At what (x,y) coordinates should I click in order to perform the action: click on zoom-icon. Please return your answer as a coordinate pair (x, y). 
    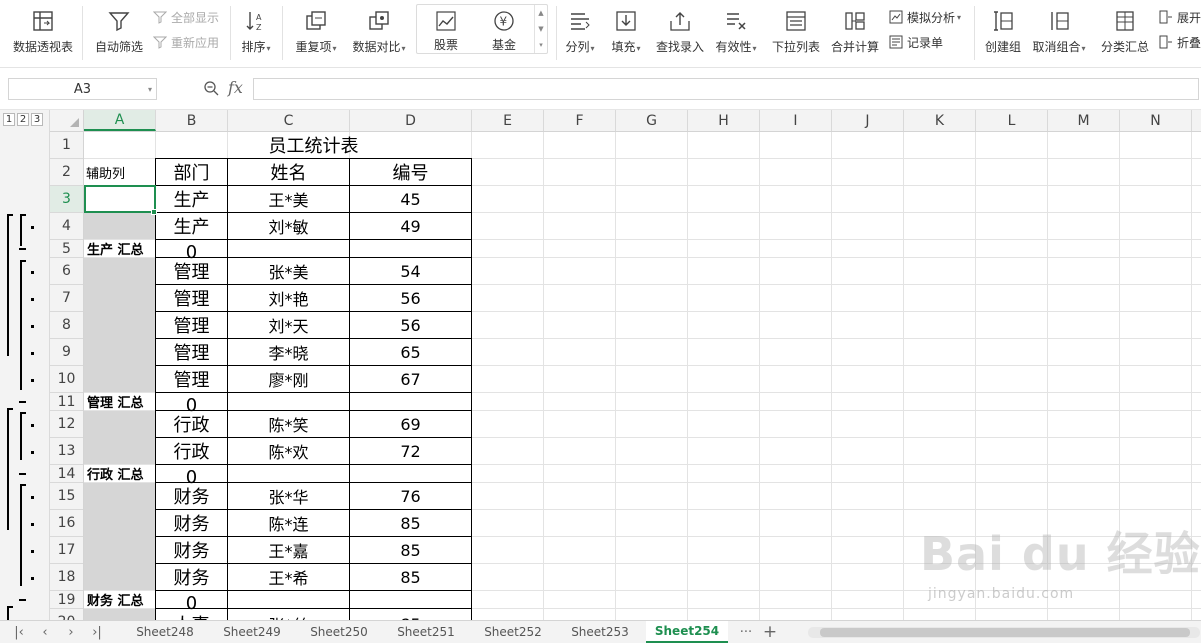
    Looking at the image, I should click on (211, 90).